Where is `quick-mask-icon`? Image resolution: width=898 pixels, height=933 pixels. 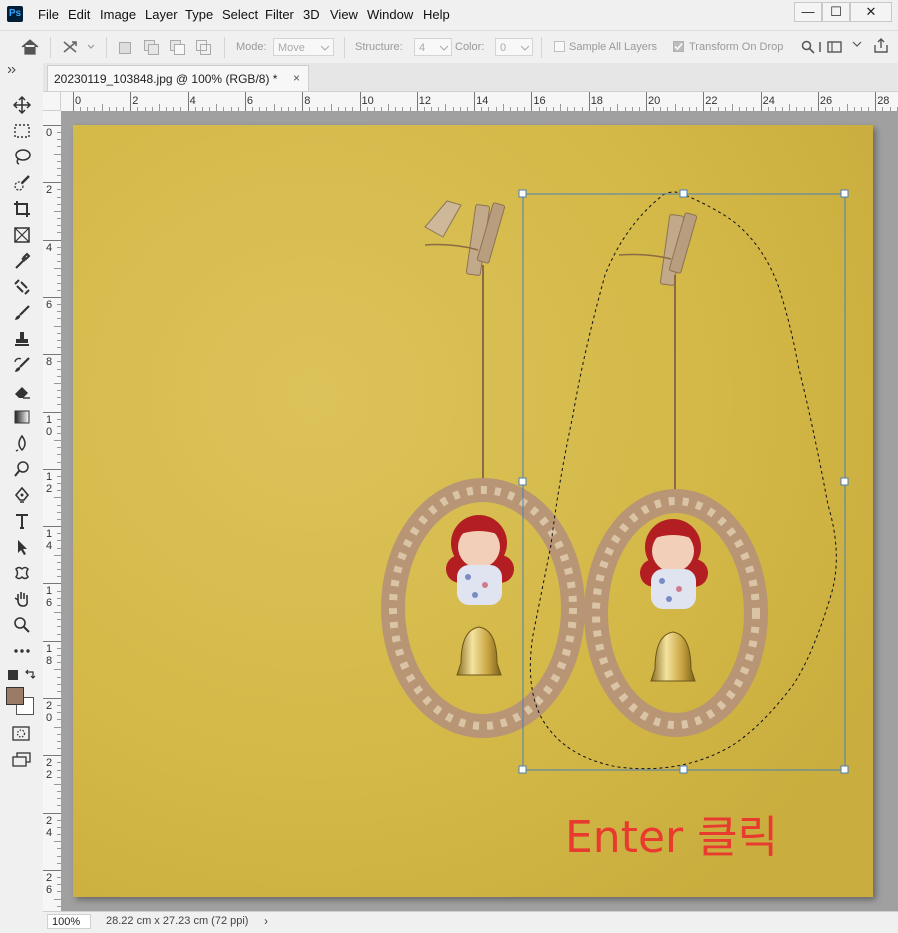
quick-mask-icon is located at coordinates (22, 734).